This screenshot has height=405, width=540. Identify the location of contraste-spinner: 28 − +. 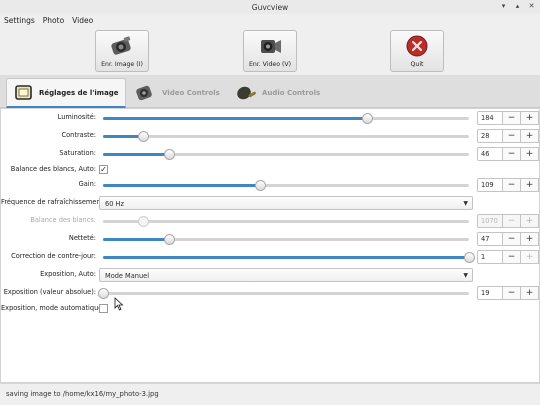
(508, 136).